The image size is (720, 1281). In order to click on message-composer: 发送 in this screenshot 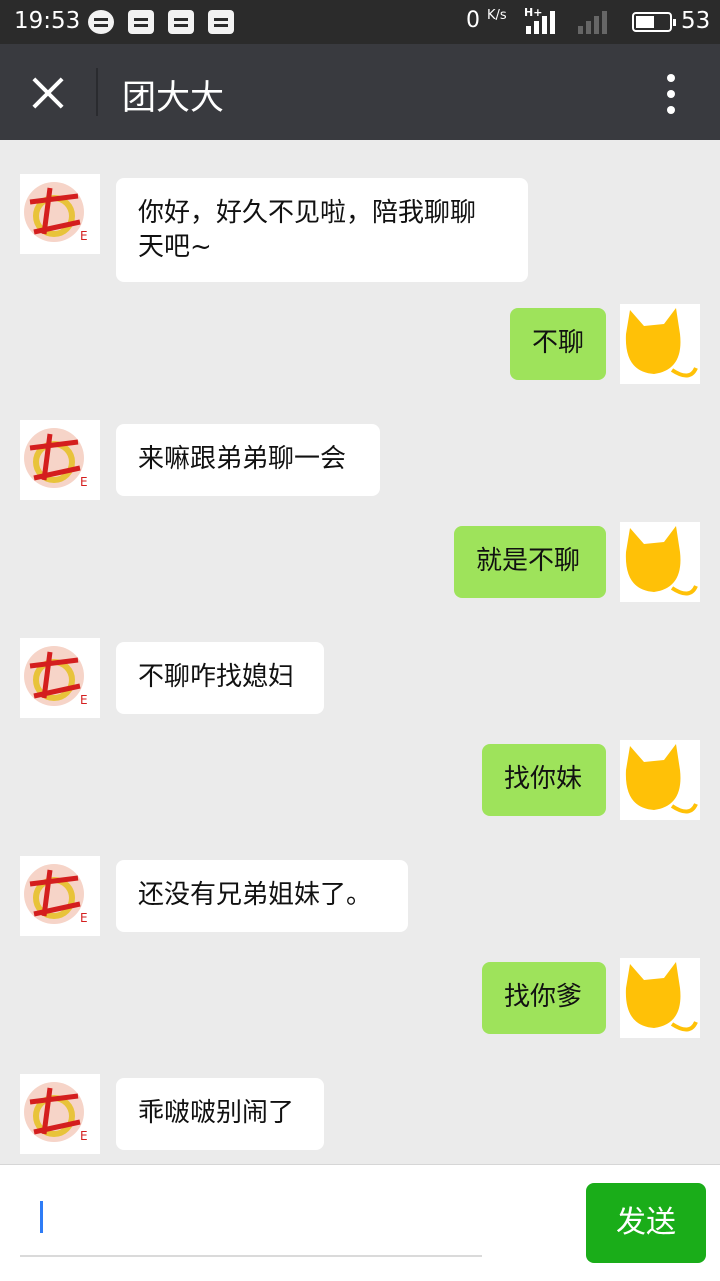, I will do `click(360, 1222)`.